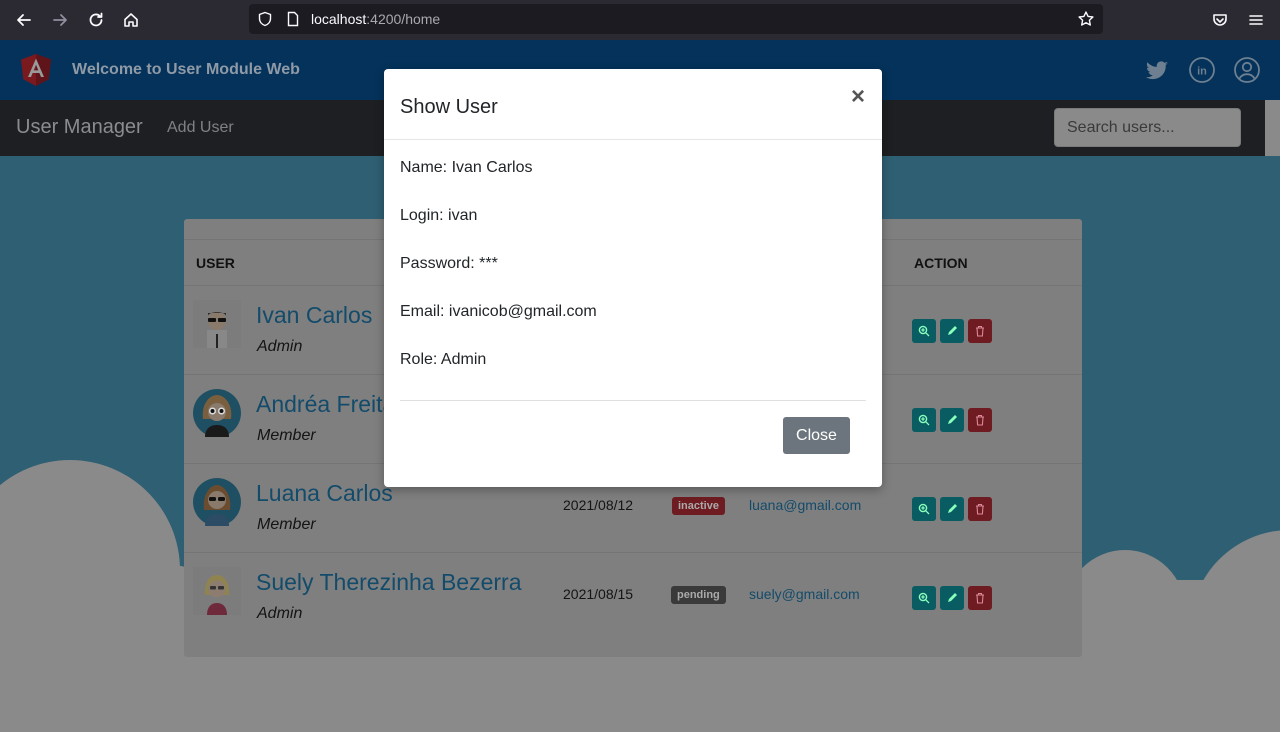 Image resolution: width=1280 pixels, height=732 pixels. Describe the element at coordinates (804, 594) in the screenshot. I see `user-email-link: suely@gmail.com` at that location.